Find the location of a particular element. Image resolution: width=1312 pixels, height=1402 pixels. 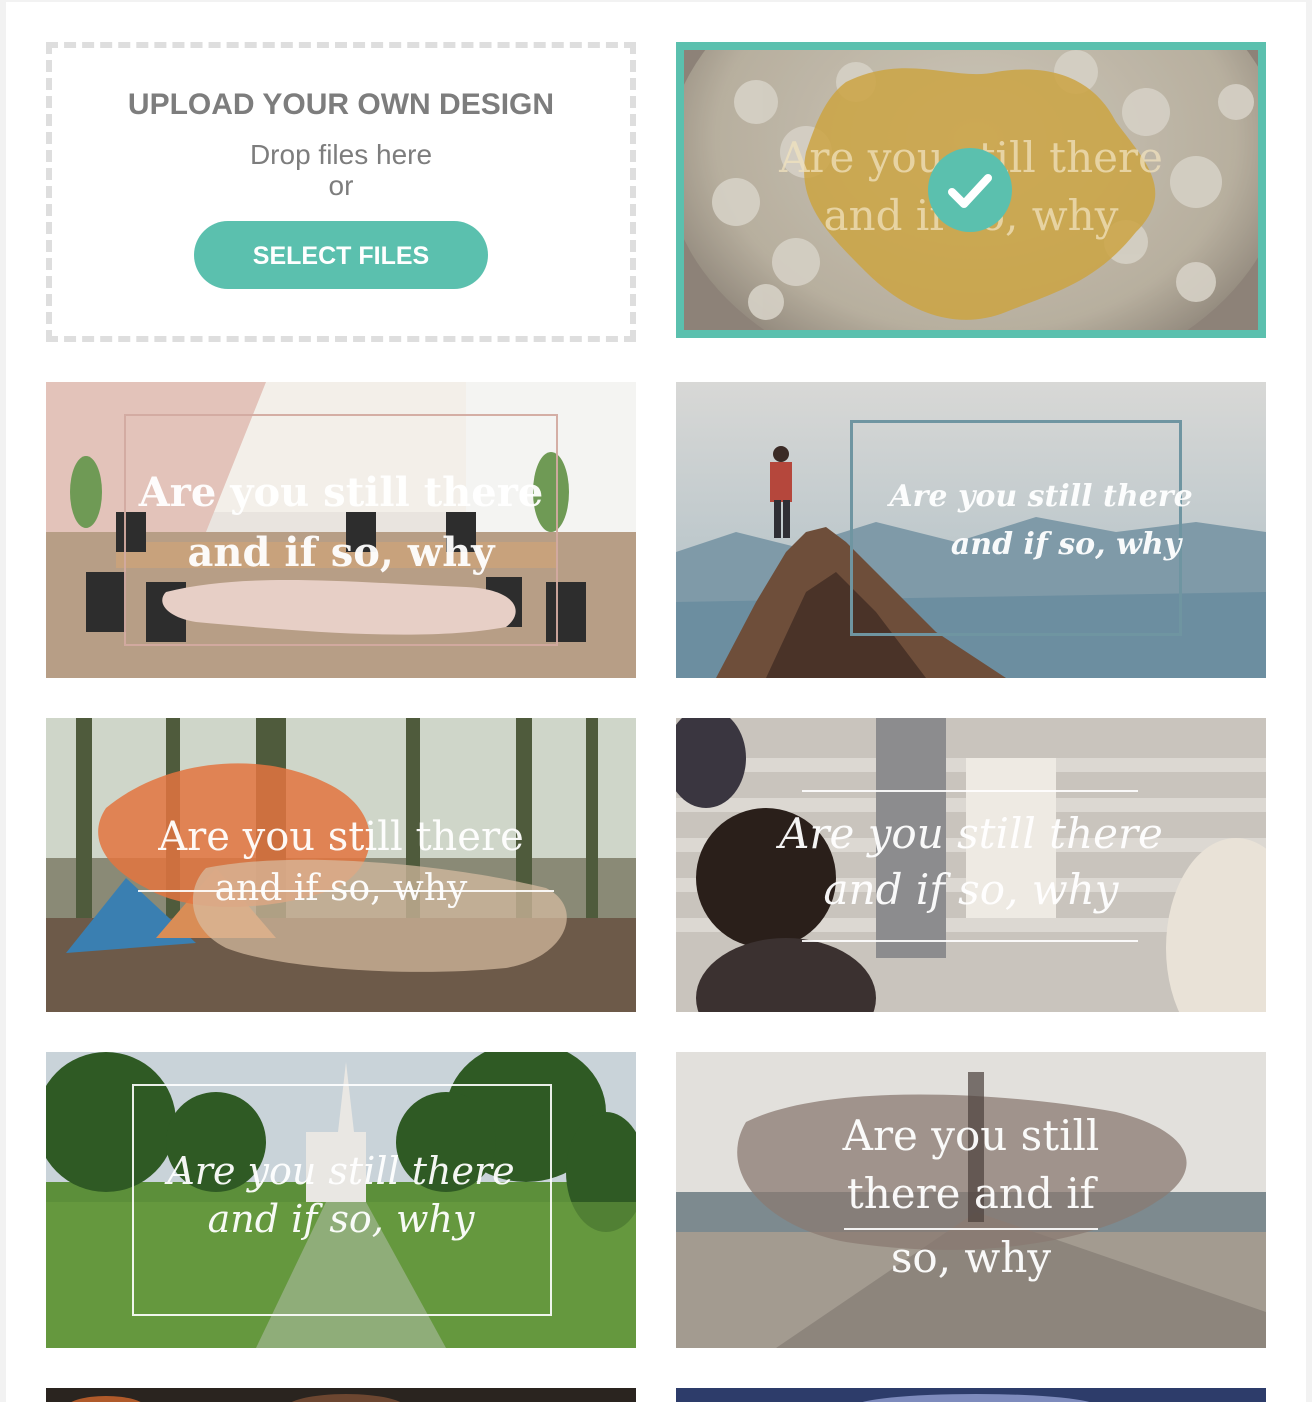

design-tile-wedding: Are you still there and if so, why is located at coordinates (971, 865).